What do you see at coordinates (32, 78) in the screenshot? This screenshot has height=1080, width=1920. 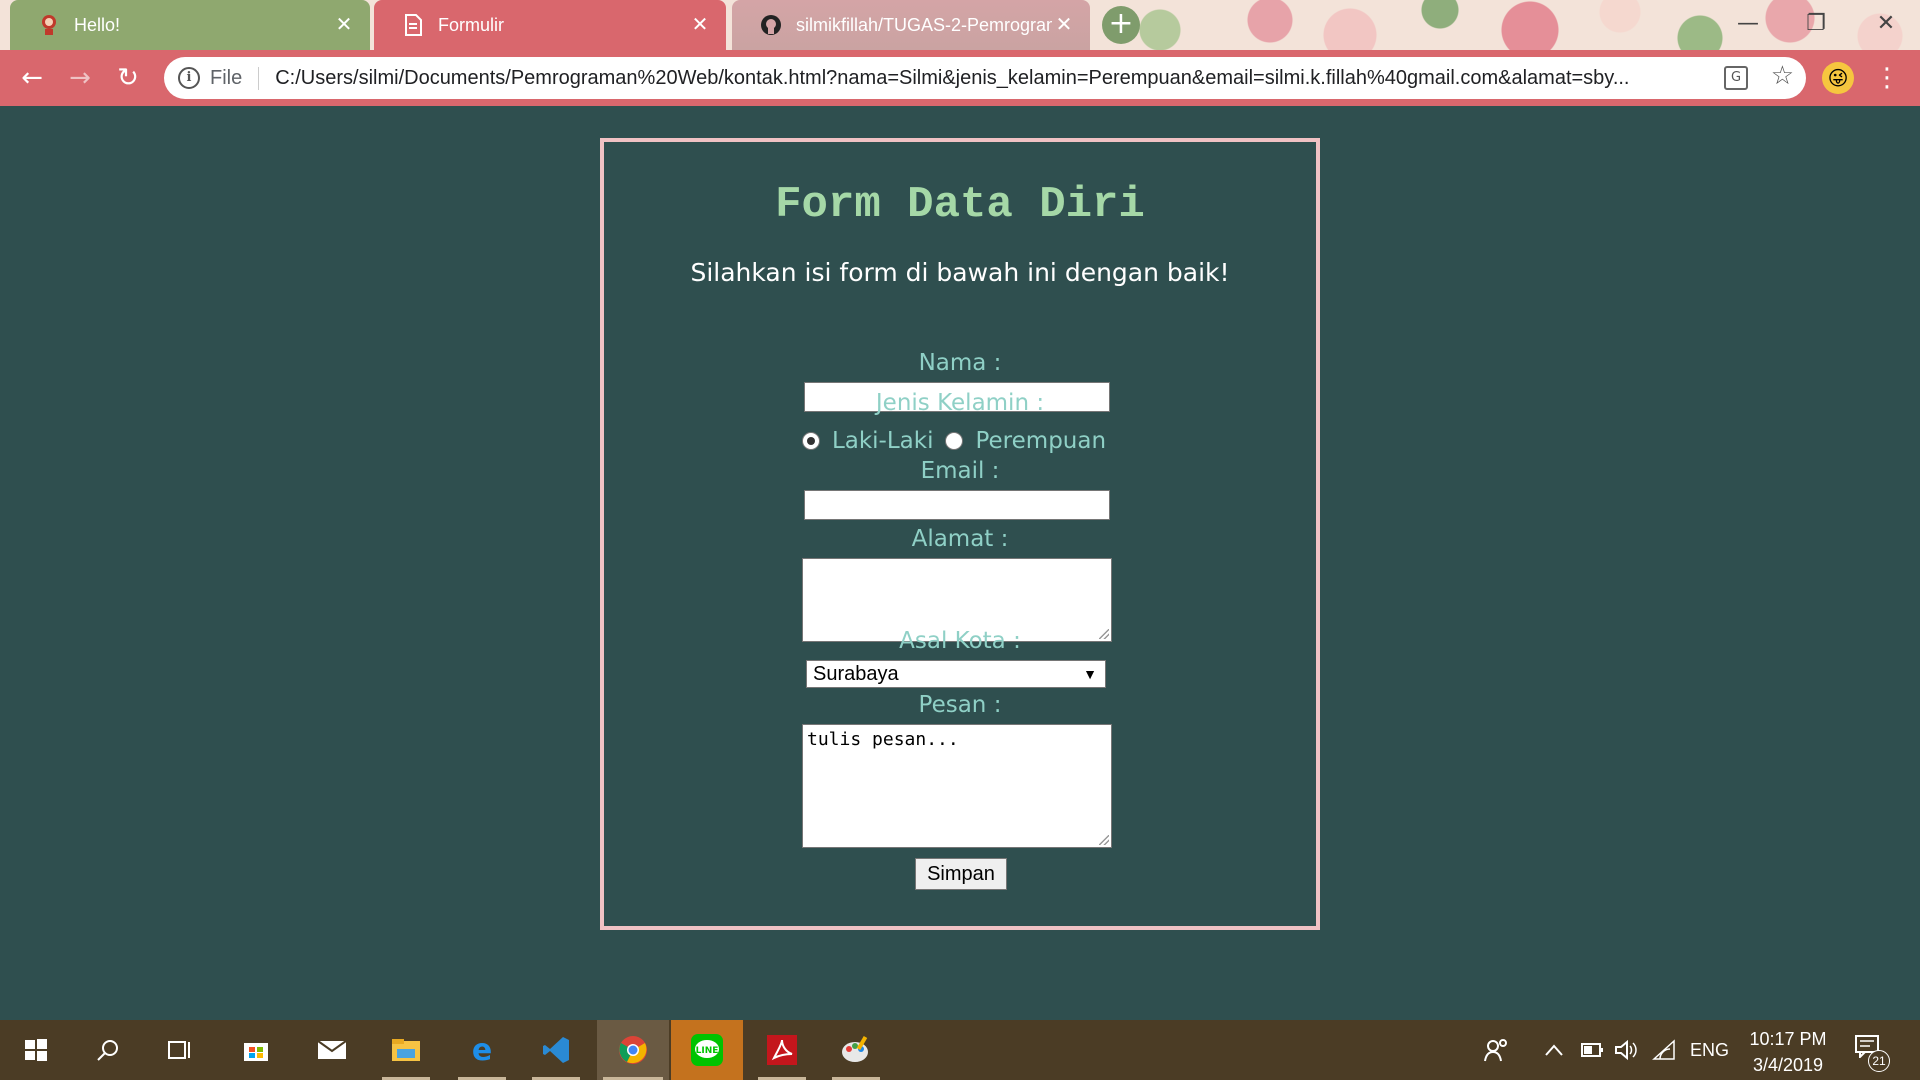 I see `back-arrow-icon: ←` at bounding box center [32, 78].